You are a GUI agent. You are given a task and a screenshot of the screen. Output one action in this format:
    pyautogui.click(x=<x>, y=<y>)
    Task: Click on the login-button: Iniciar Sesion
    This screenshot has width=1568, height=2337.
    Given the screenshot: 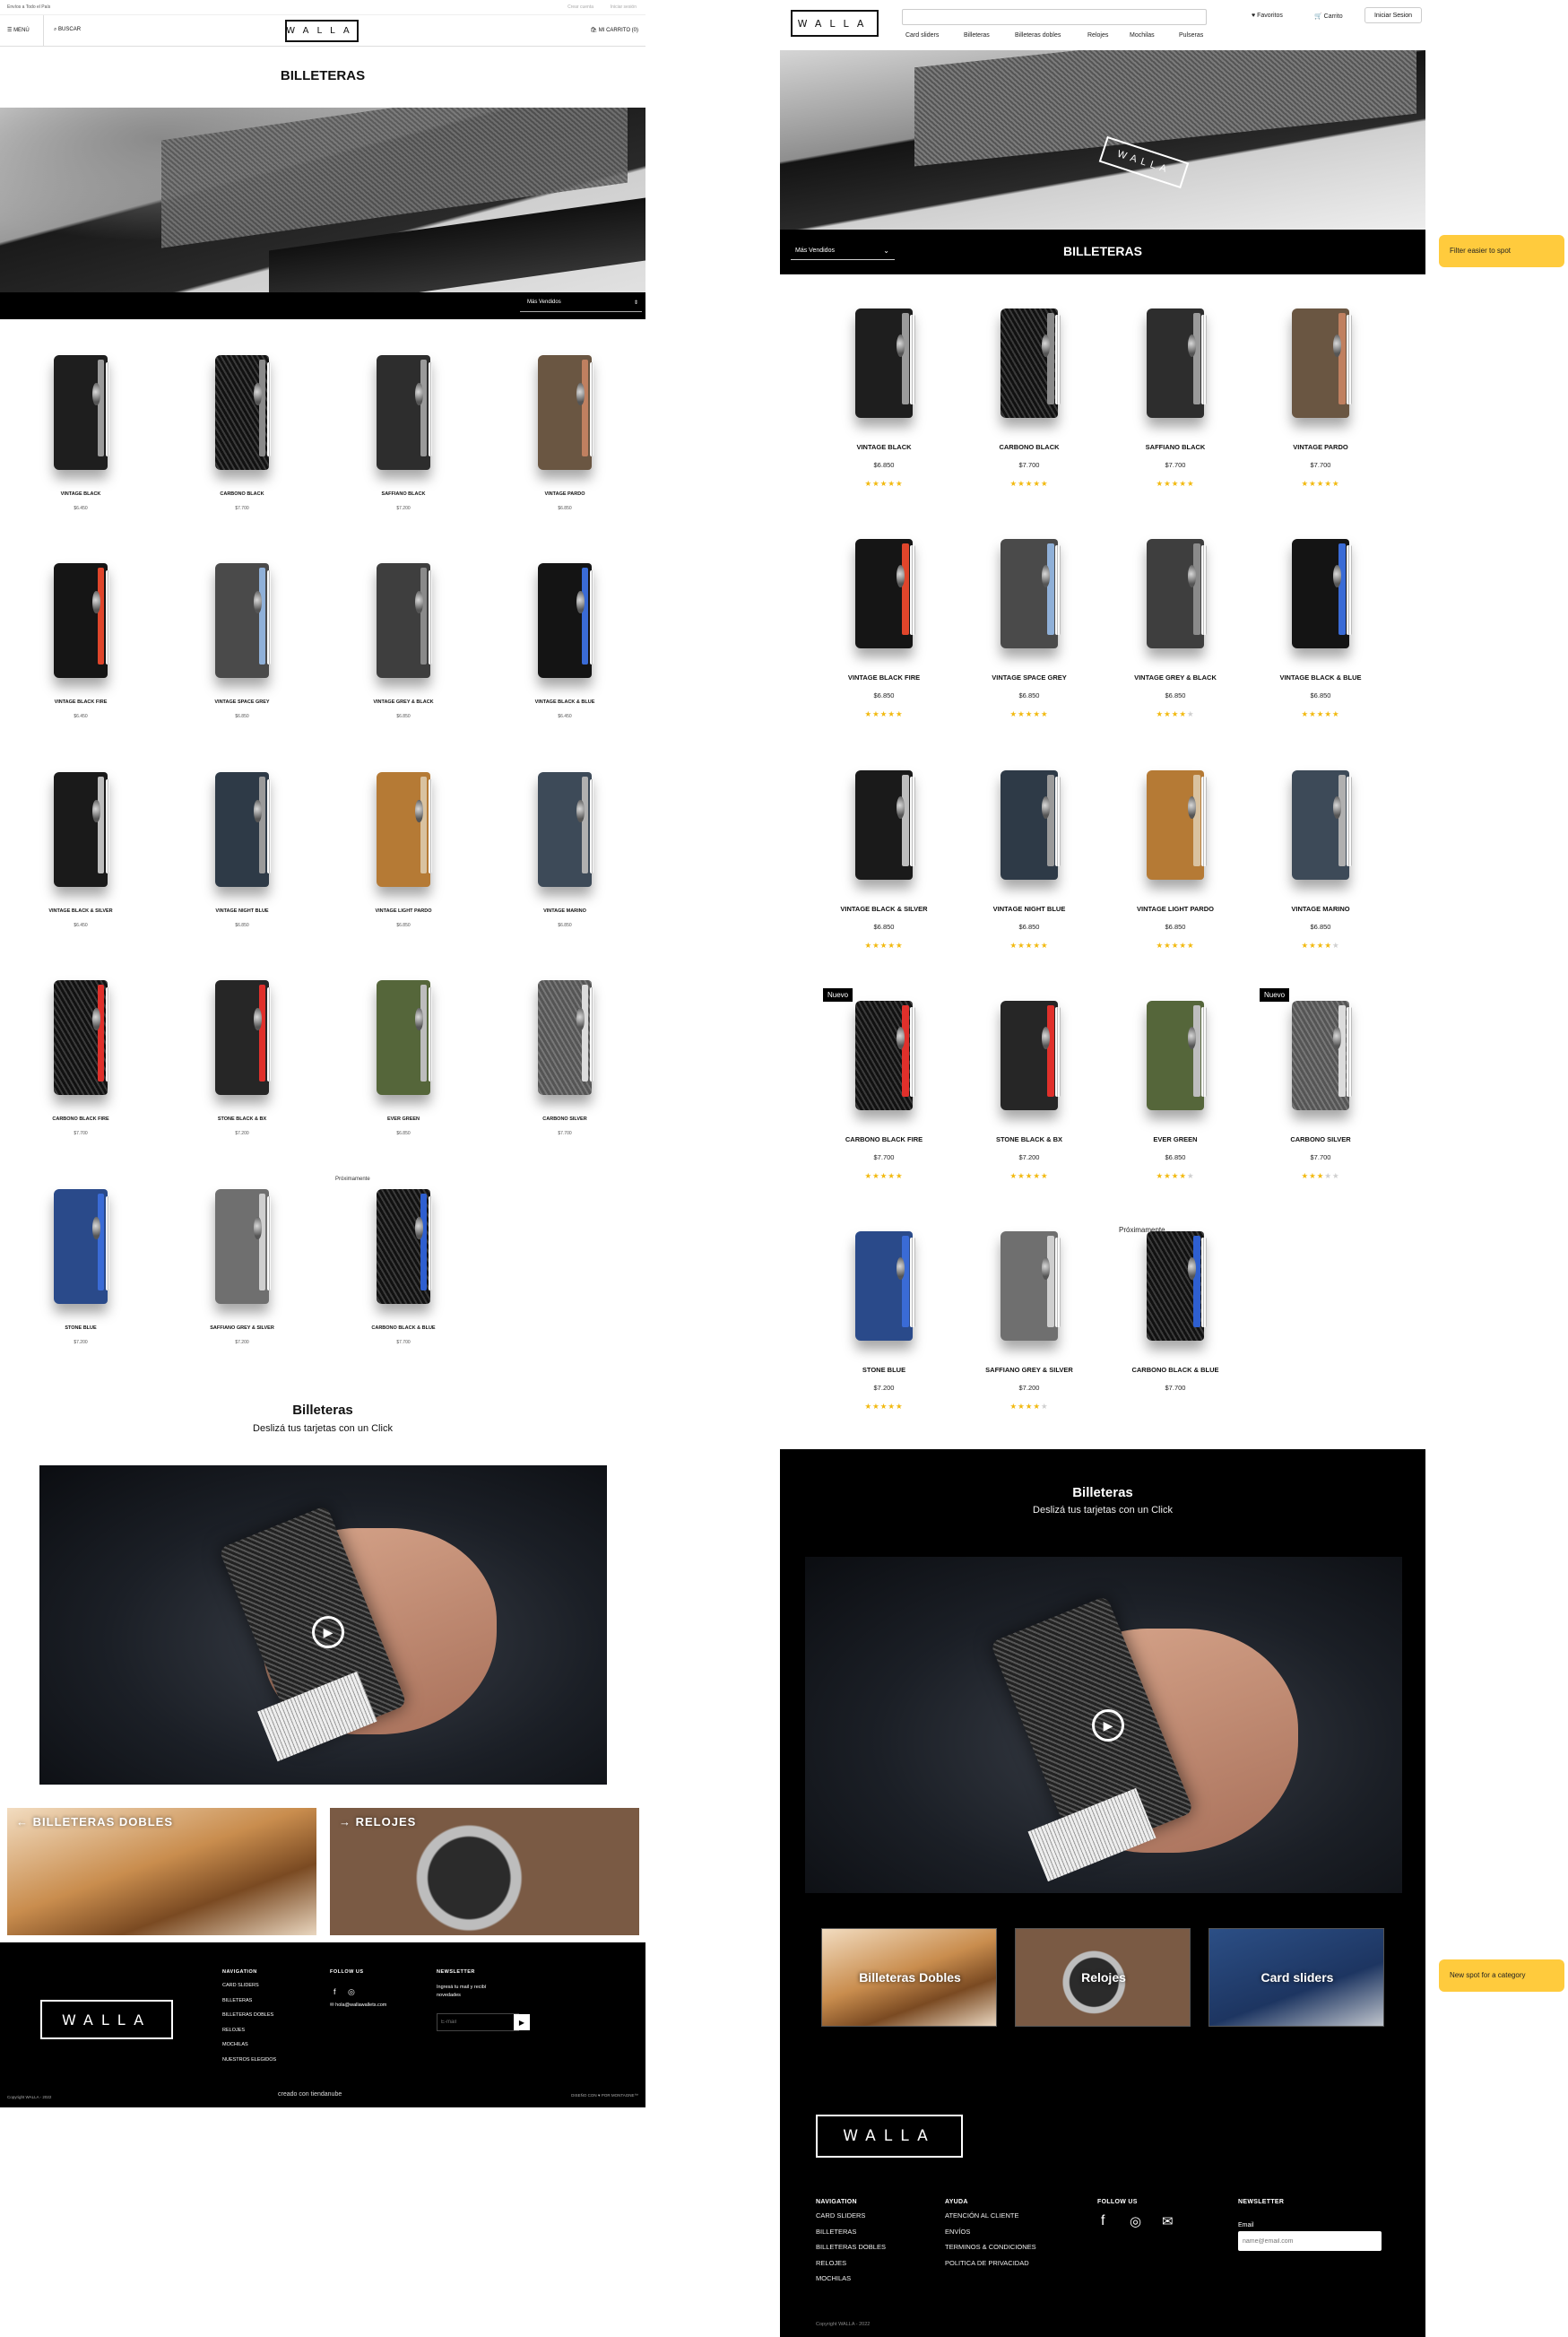 What is the action you would take?
    pyautogui.click(x=1393, y=15)
    